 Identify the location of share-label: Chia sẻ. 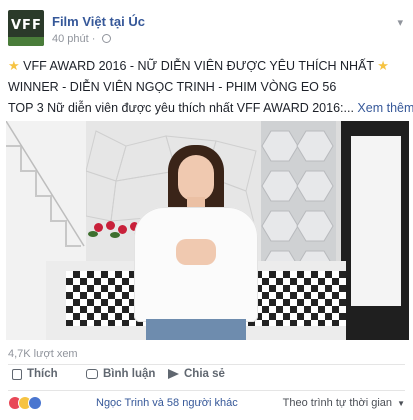
(204, 374).